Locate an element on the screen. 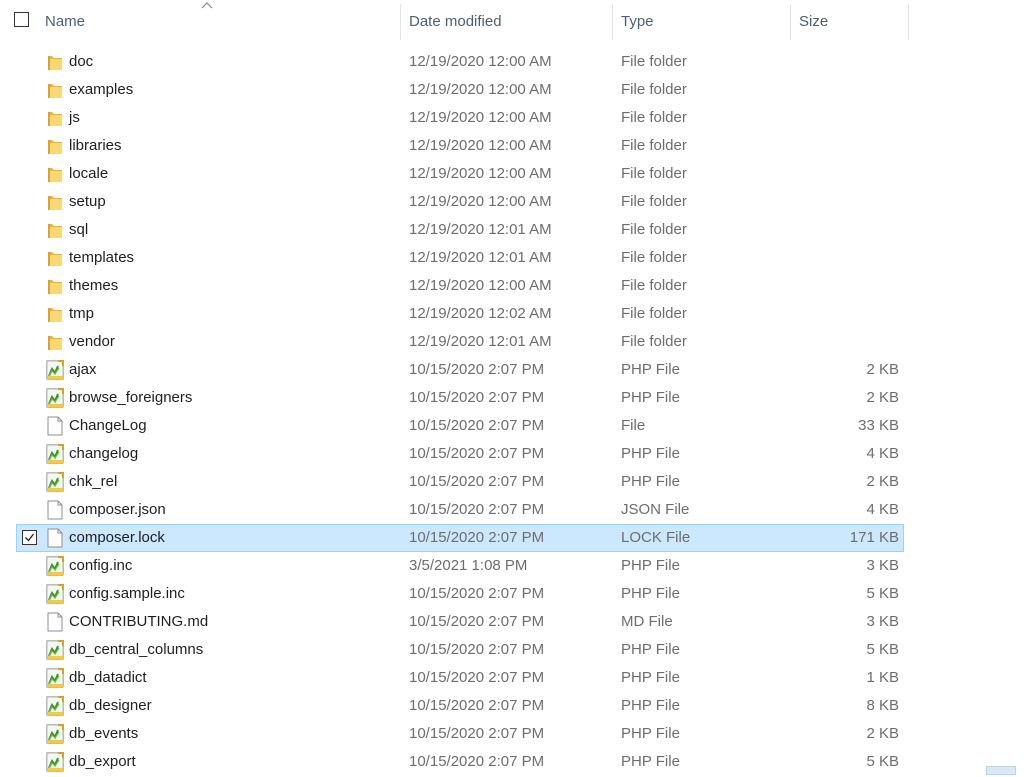 The width and height of the screenshot is (1024, 777). file-row-config-inc: config.inc 3/5/2021 1:08 PM PHP File 3 KB is located at coordinates (512, 566).